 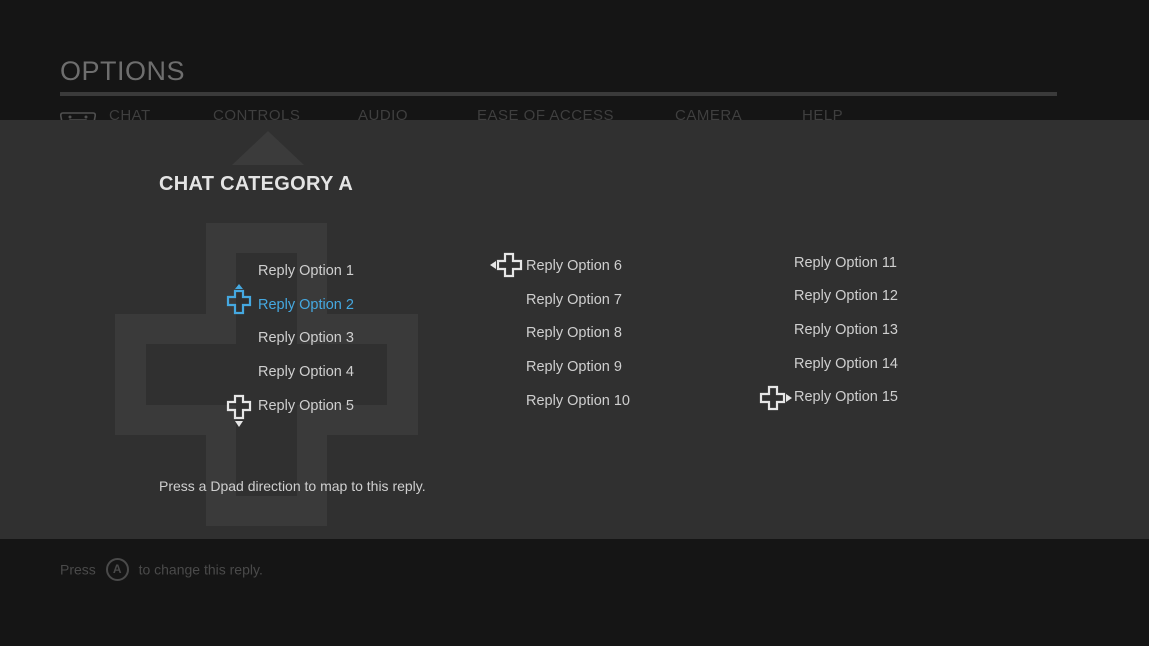 I want to click on reply-option-8: Reply Option 8, so click(x=574, y=333).